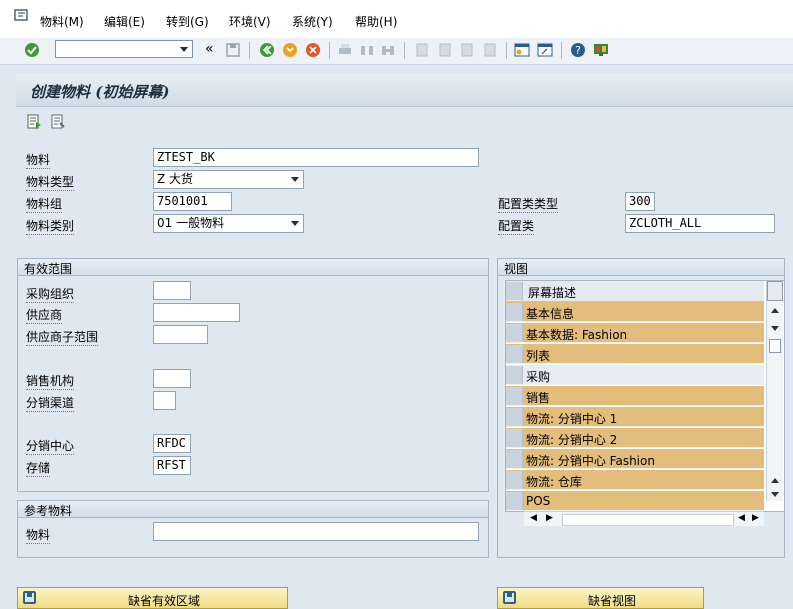 The height and width of the screenshot is (609, 793). What do you see at coordinates (38, 536) in the screenshot?
I see `reference-material-label: 物料` at bounding box center [38, 536].